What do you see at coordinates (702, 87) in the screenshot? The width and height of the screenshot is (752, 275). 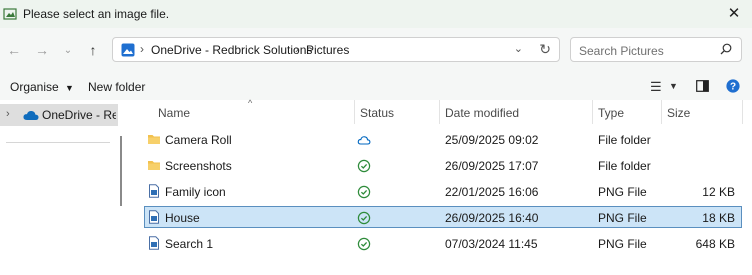 I see `preview-pane-icon` at bounding box center [702, 87].